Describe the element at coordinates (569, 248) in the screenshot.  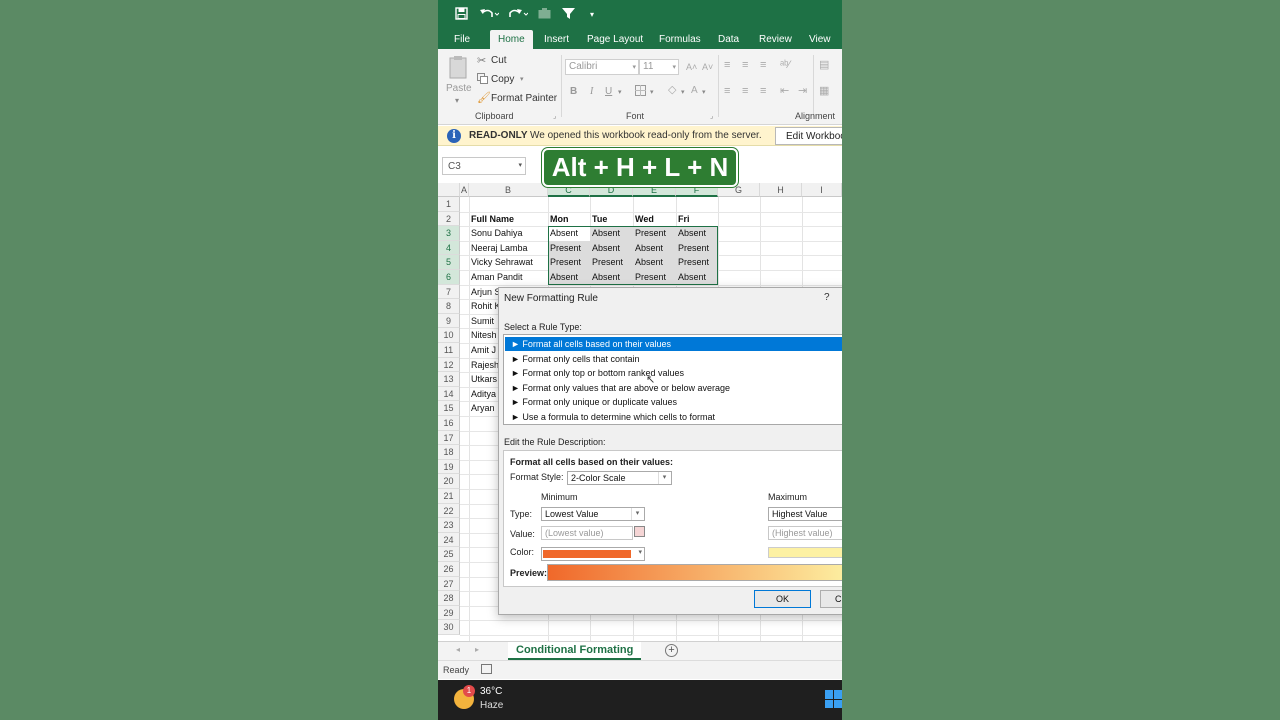
I see `cell-c4: Present` at that location.